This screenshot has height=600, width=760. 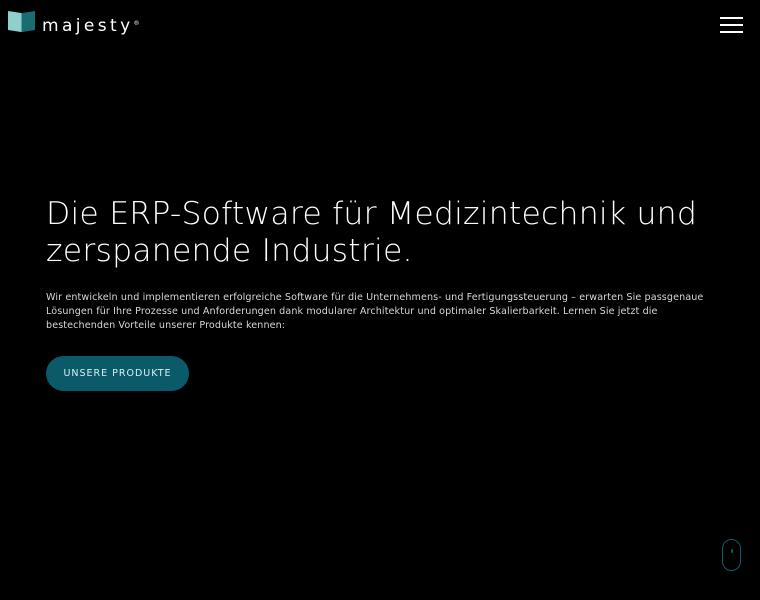 I want to click on registered-mark: ®, so click(x=136, y=23).